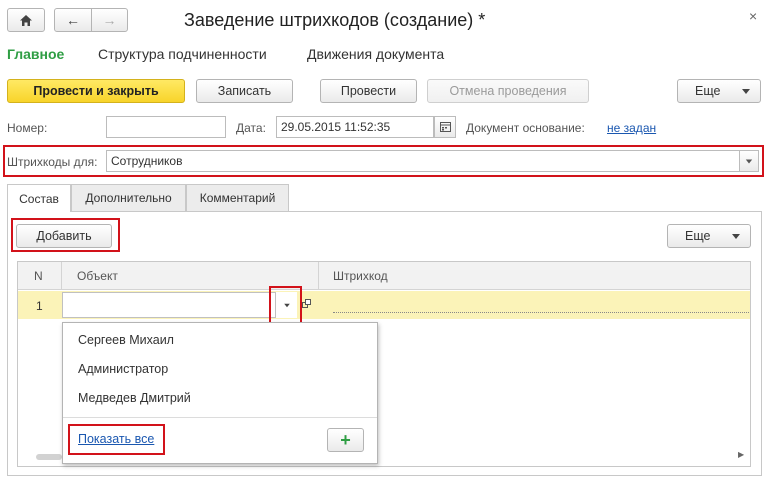 The image size is (767, 482). What do you see at coordinates (65, 235) in the screenshot?
I see `highlight-add-button` at bounding box center [65, 235].